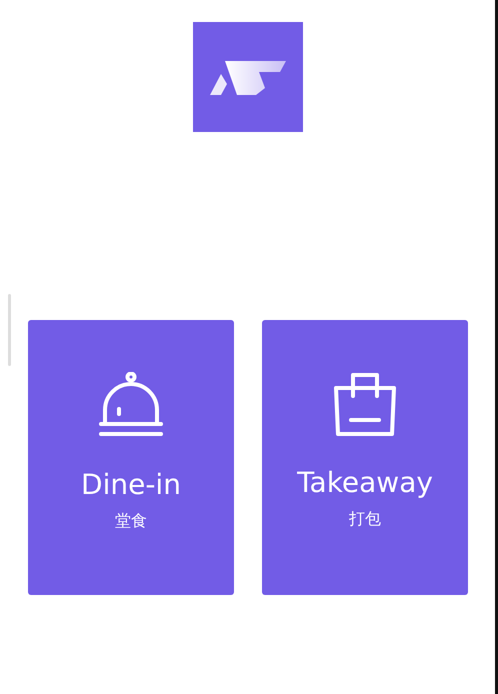 This screenshot has width=498, height=694. Describe the element at coordinates (131, 405) in the screenshot. I see `cloche-icon` at that location.